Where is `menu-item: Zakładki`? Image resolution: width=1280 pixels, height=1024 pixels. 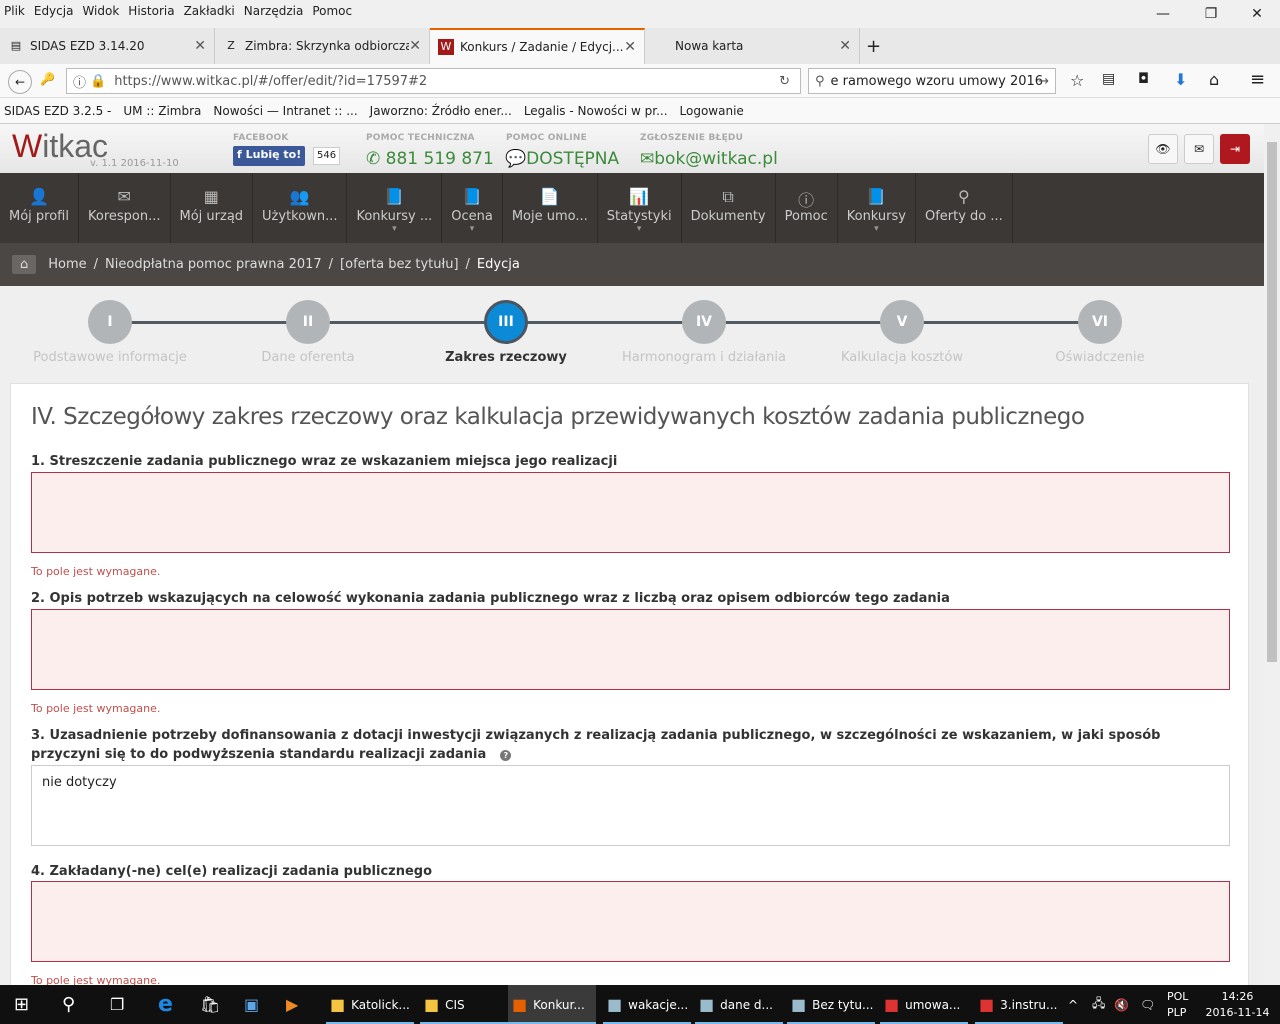
menu-item: Zakładki is located at coordinates (209, 11).